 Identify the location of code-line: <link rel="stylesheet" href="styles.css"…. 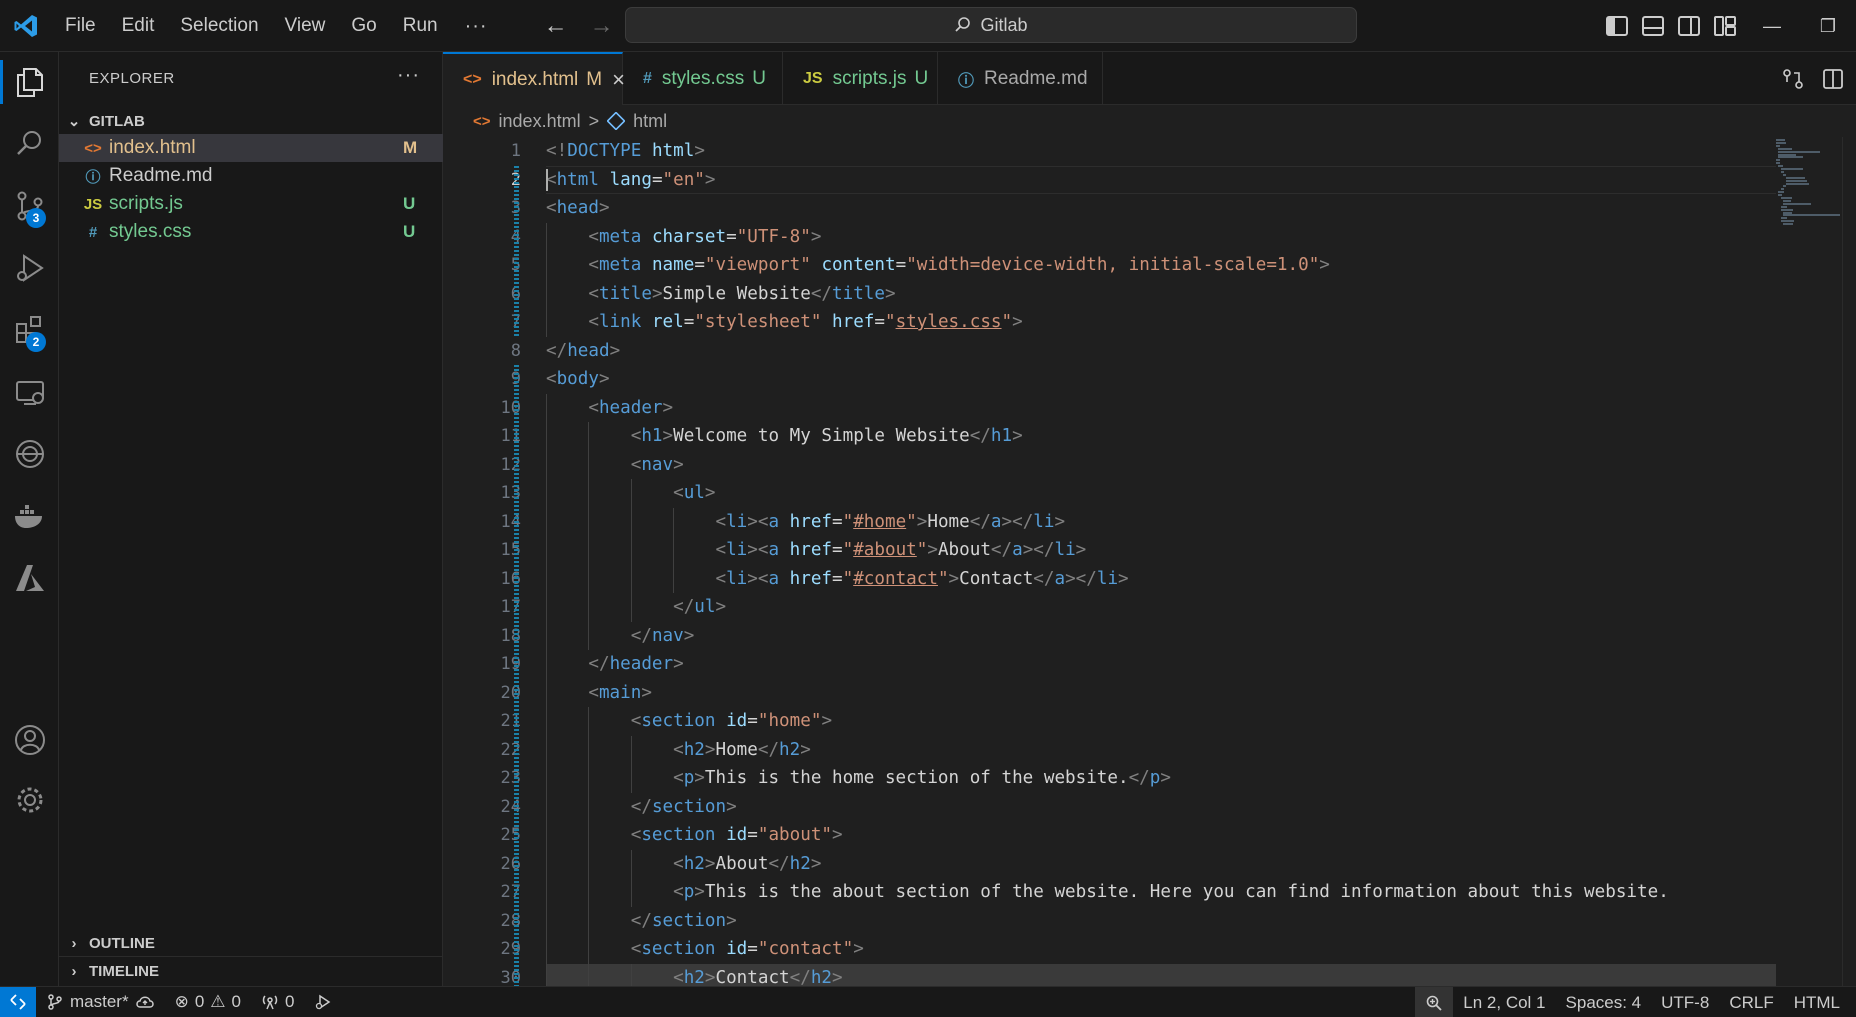
(1161, 322).